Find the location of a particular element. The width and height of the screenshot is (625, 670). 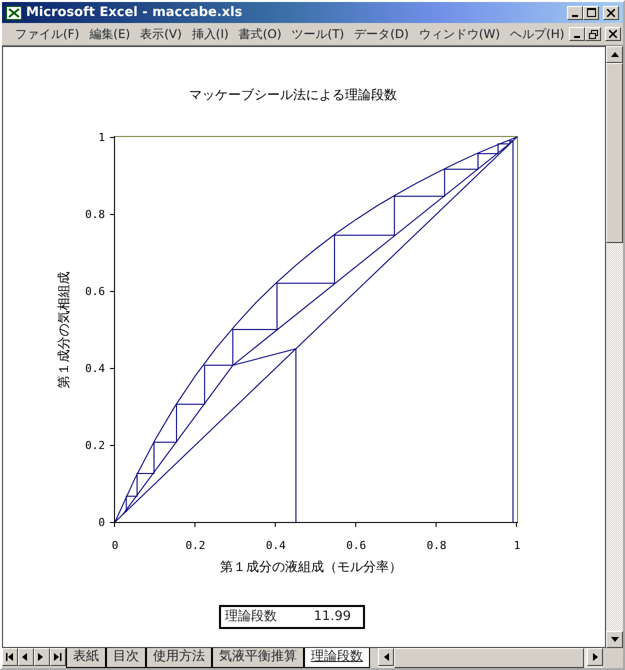

result-value: 11.99 is located at coordinates (332, 617).